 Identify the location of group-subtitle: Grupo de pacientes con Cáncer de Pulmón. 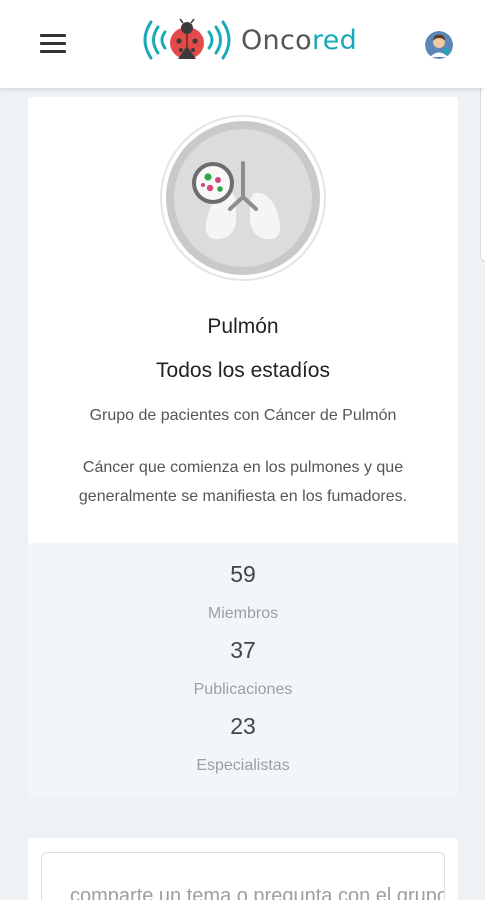
(243, 415).